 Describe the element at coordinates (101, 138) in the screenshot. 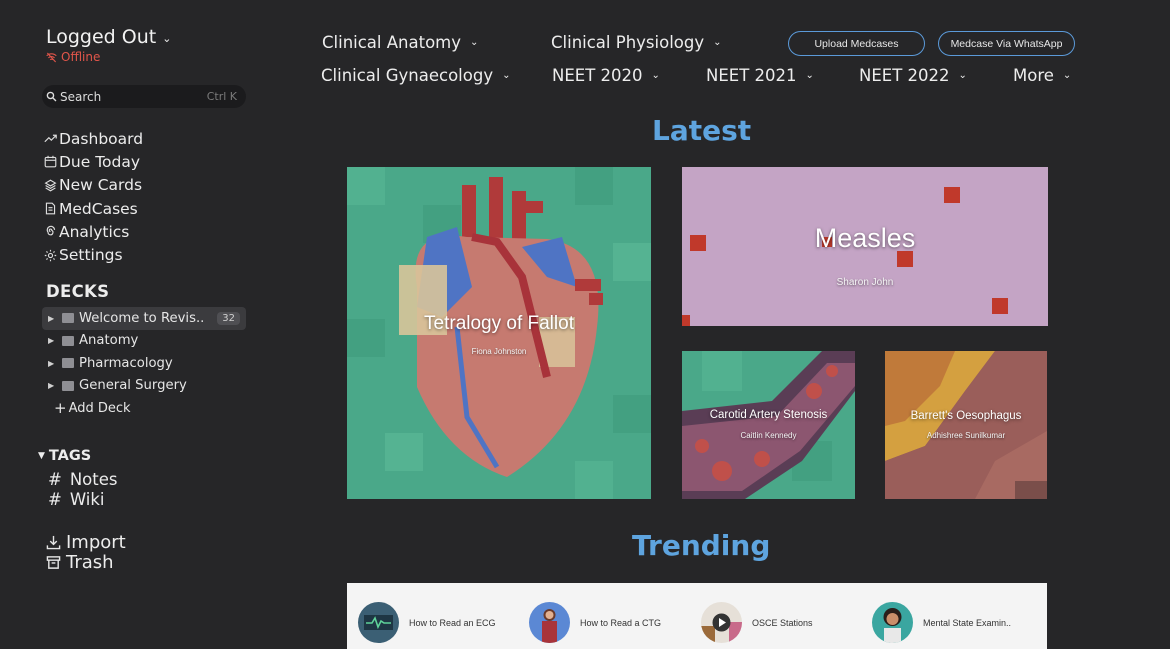

I see `nav-label: Dashboard` at that location.